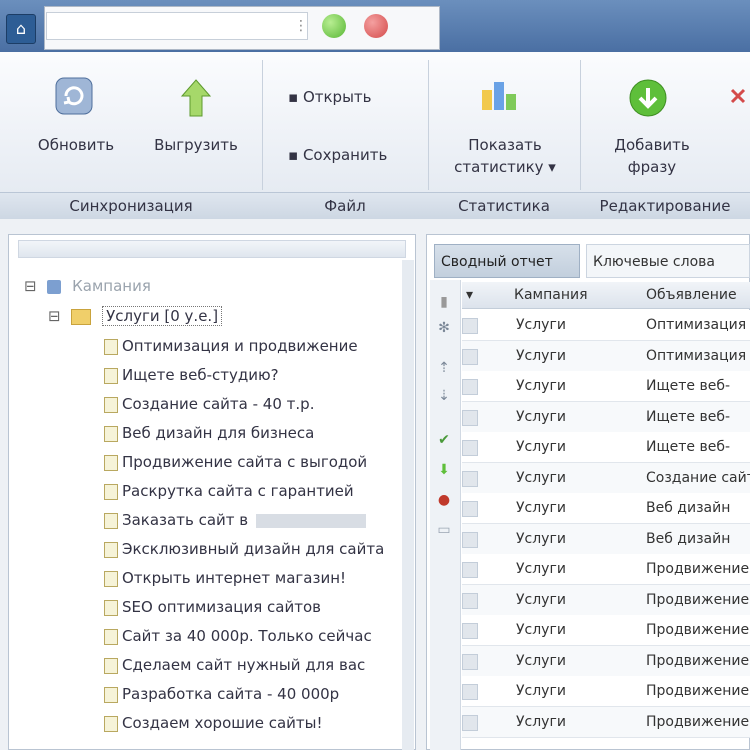  I want to click on settings-icon: ✻, so click(444, 328).